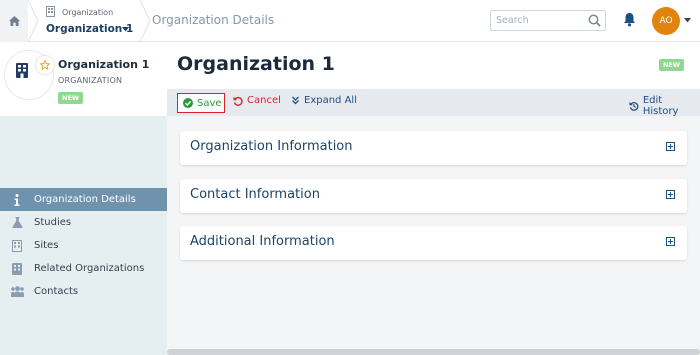 The image size is (700, 355). I want to click on info-icon, so click(17, 199).